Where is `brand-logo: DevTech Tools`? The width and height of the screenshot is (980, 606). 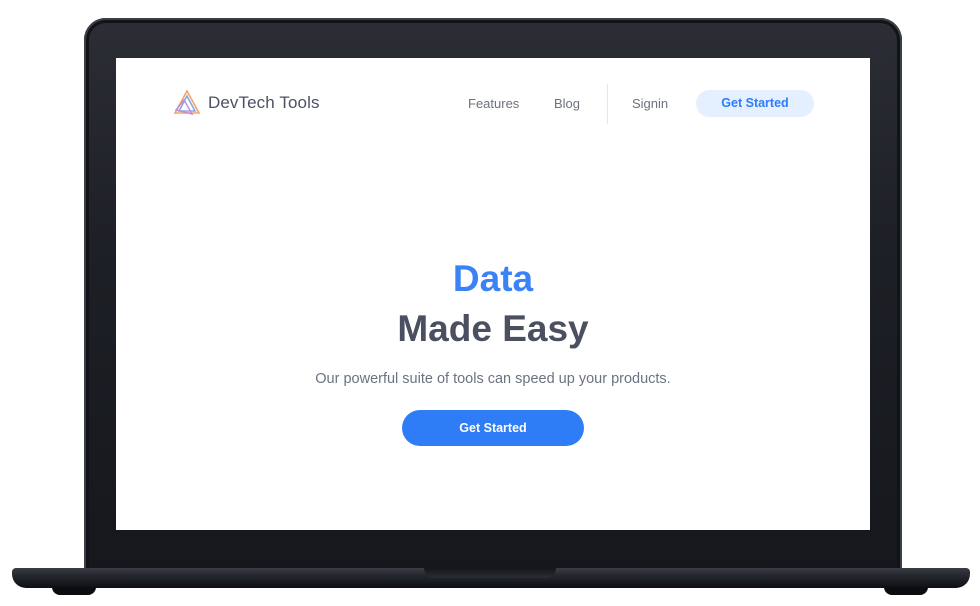
brand-logo: DevTech Tools is located at coordinates (246, 103).